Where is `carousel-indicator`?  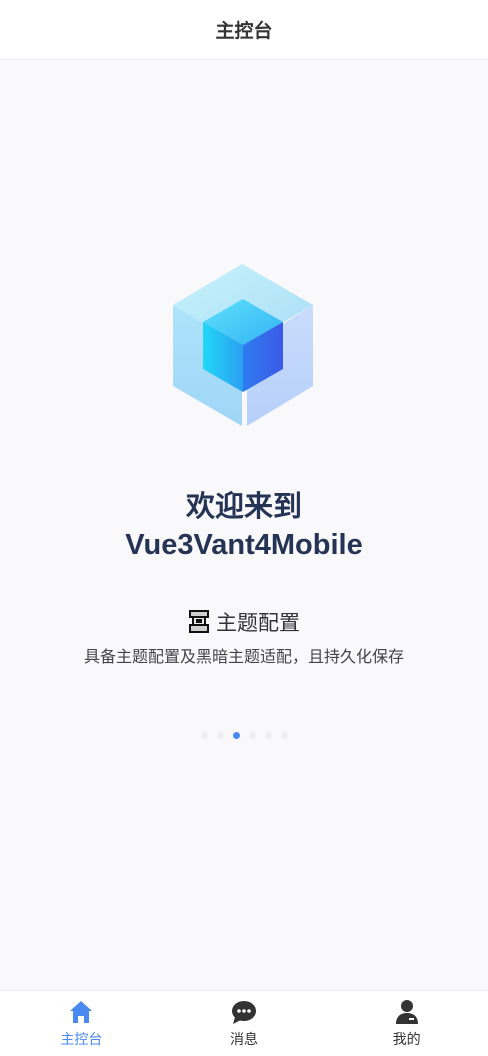
carousel-indicator is located at coordinates (244, 735).